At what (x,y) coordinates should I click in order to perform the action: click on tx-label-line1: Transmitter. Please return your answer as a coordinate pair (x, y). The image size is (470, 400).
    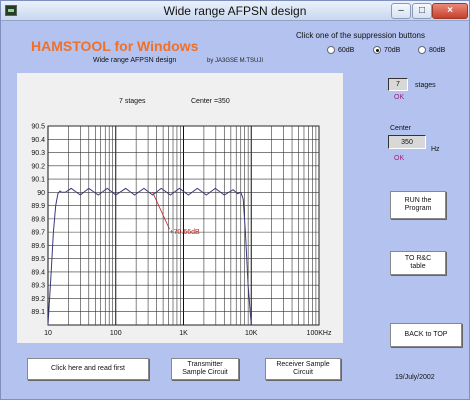
    Looking at the image, I should click on (205, 364).